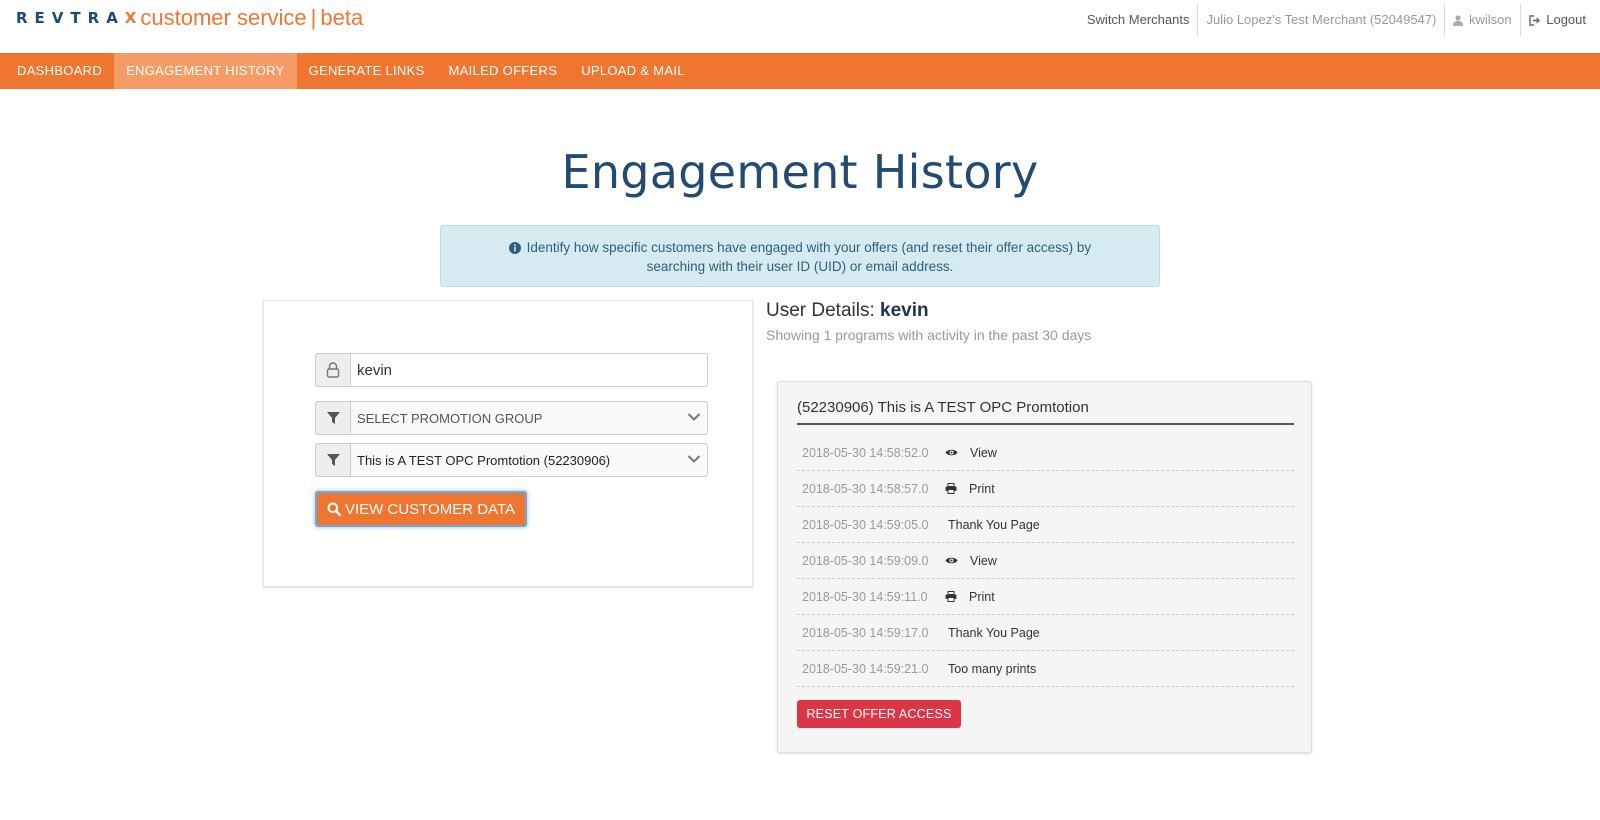 The height and width of the screenshot is (820, 1600). I want to click on username: kwilson, so click(1490, 19).